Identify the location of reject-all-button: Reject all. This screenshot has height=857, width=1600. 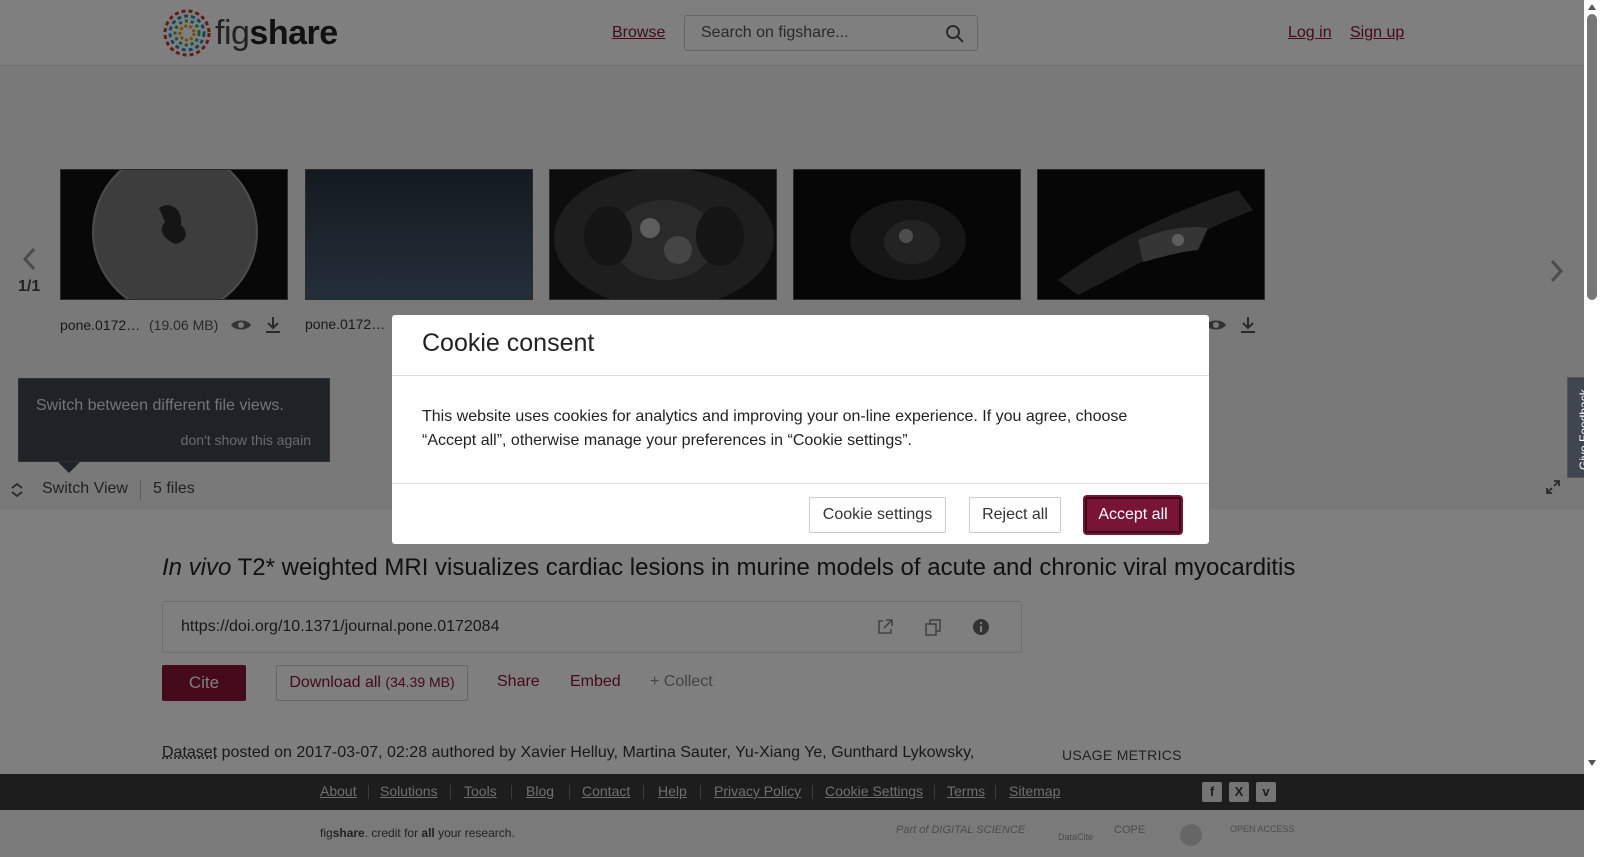
(1015, 515).